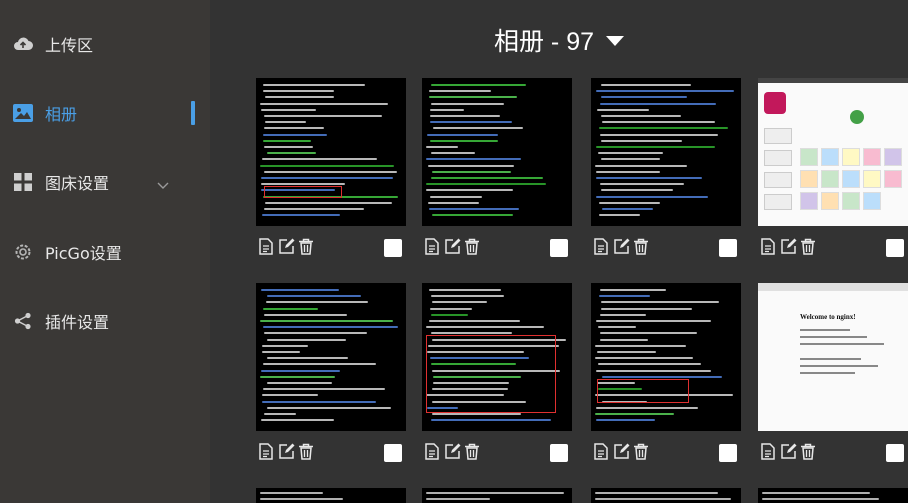  I want to click on caret-down-icon, so click(615, 41).